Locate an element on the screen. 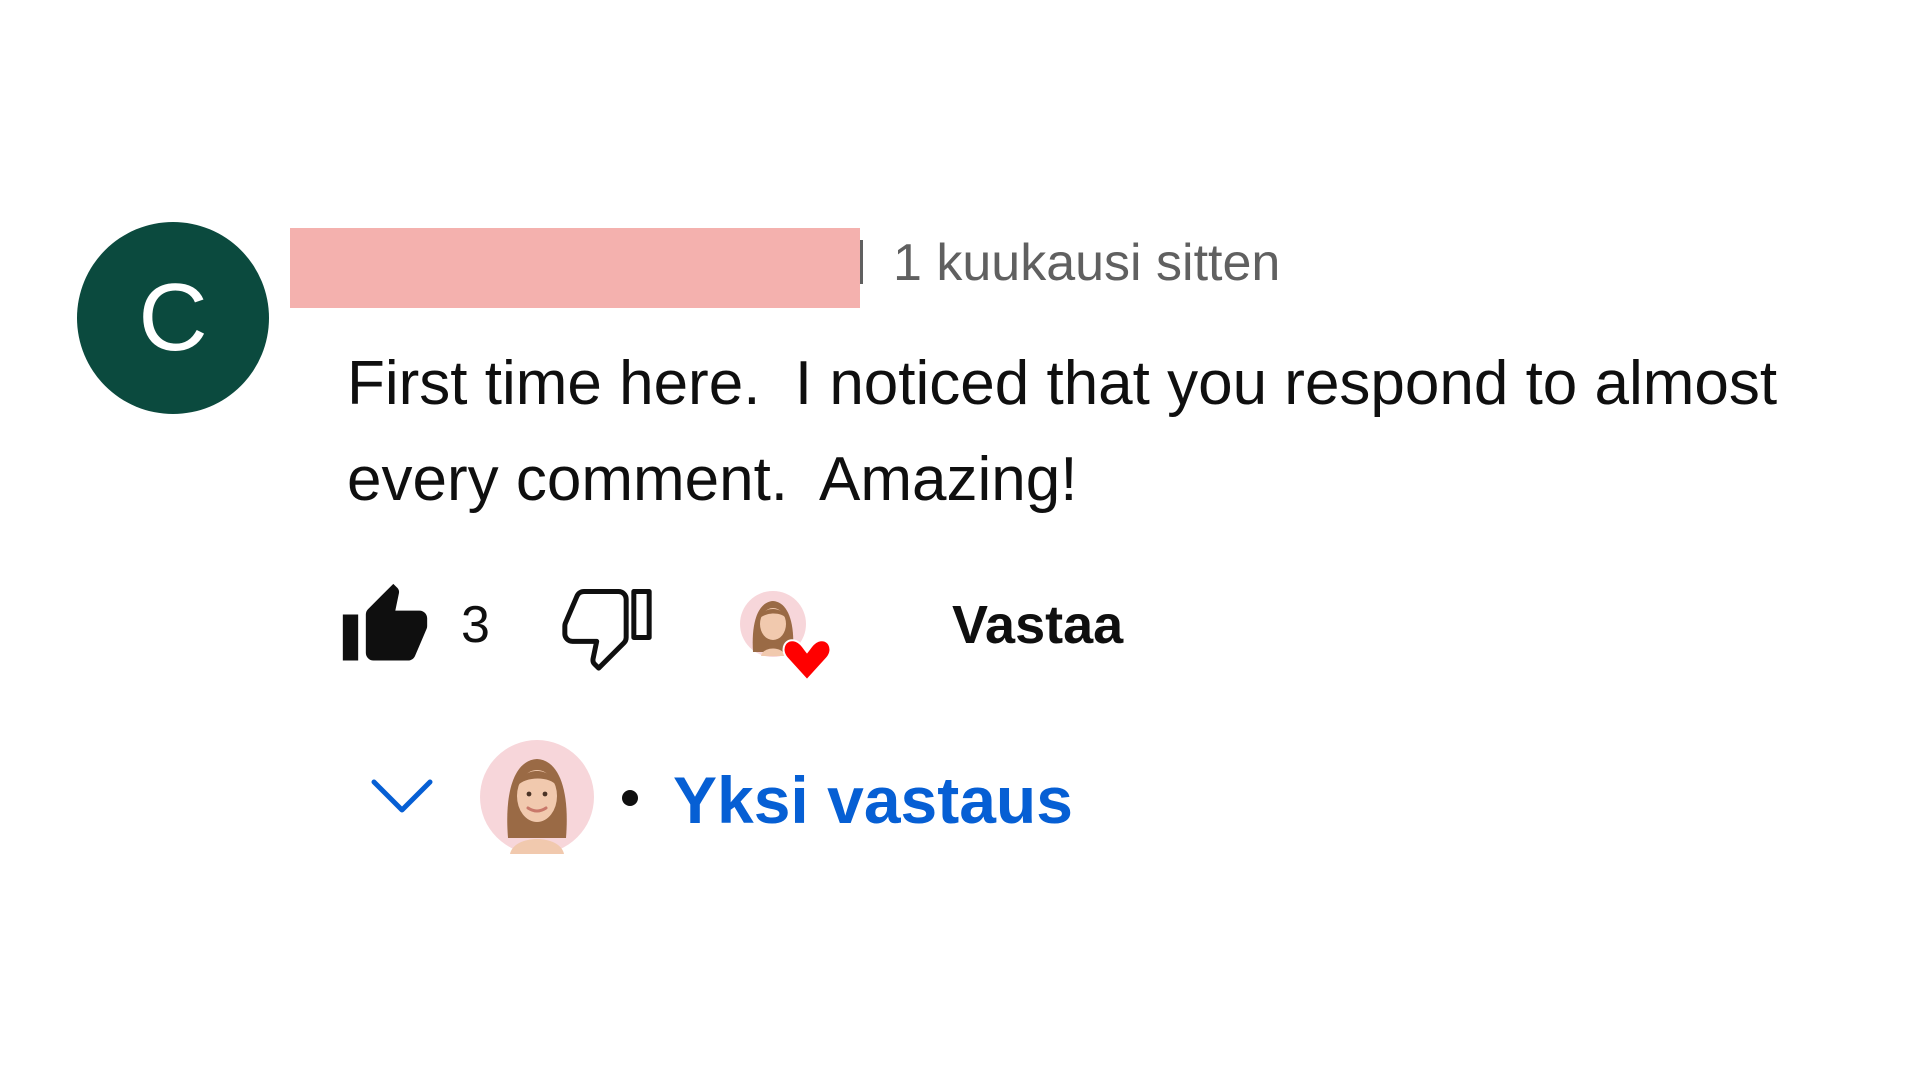 This screenshot has height=1080, width=1920. comment-timestamp: 1 kuukausi sitten is located at coordinates (1086, 263).